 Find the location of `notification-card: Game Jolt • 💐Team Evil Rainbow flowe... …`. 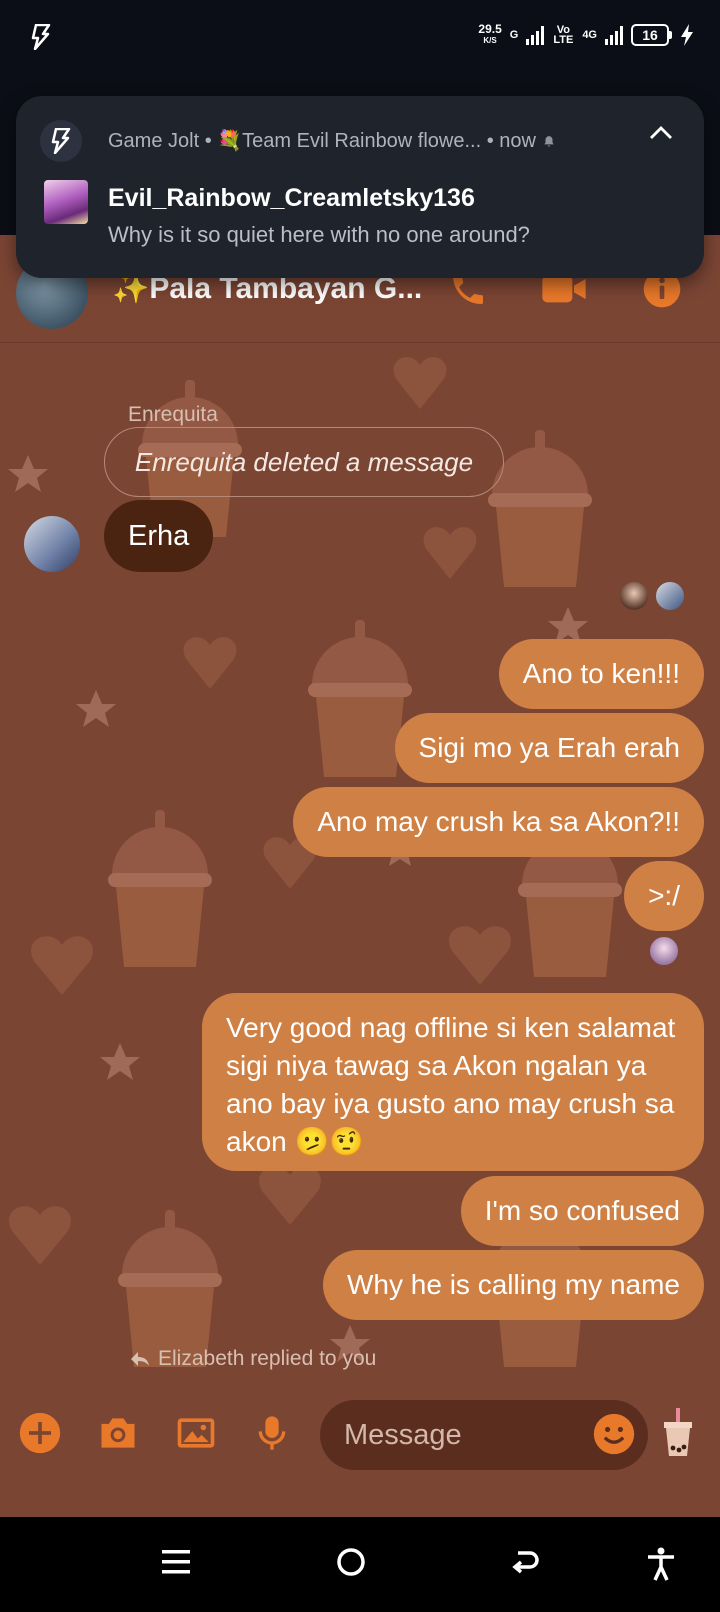

notification-card: Game Jolt • 💐Team Evil Rainbow flowe... … is located at coordinates (360, 187).